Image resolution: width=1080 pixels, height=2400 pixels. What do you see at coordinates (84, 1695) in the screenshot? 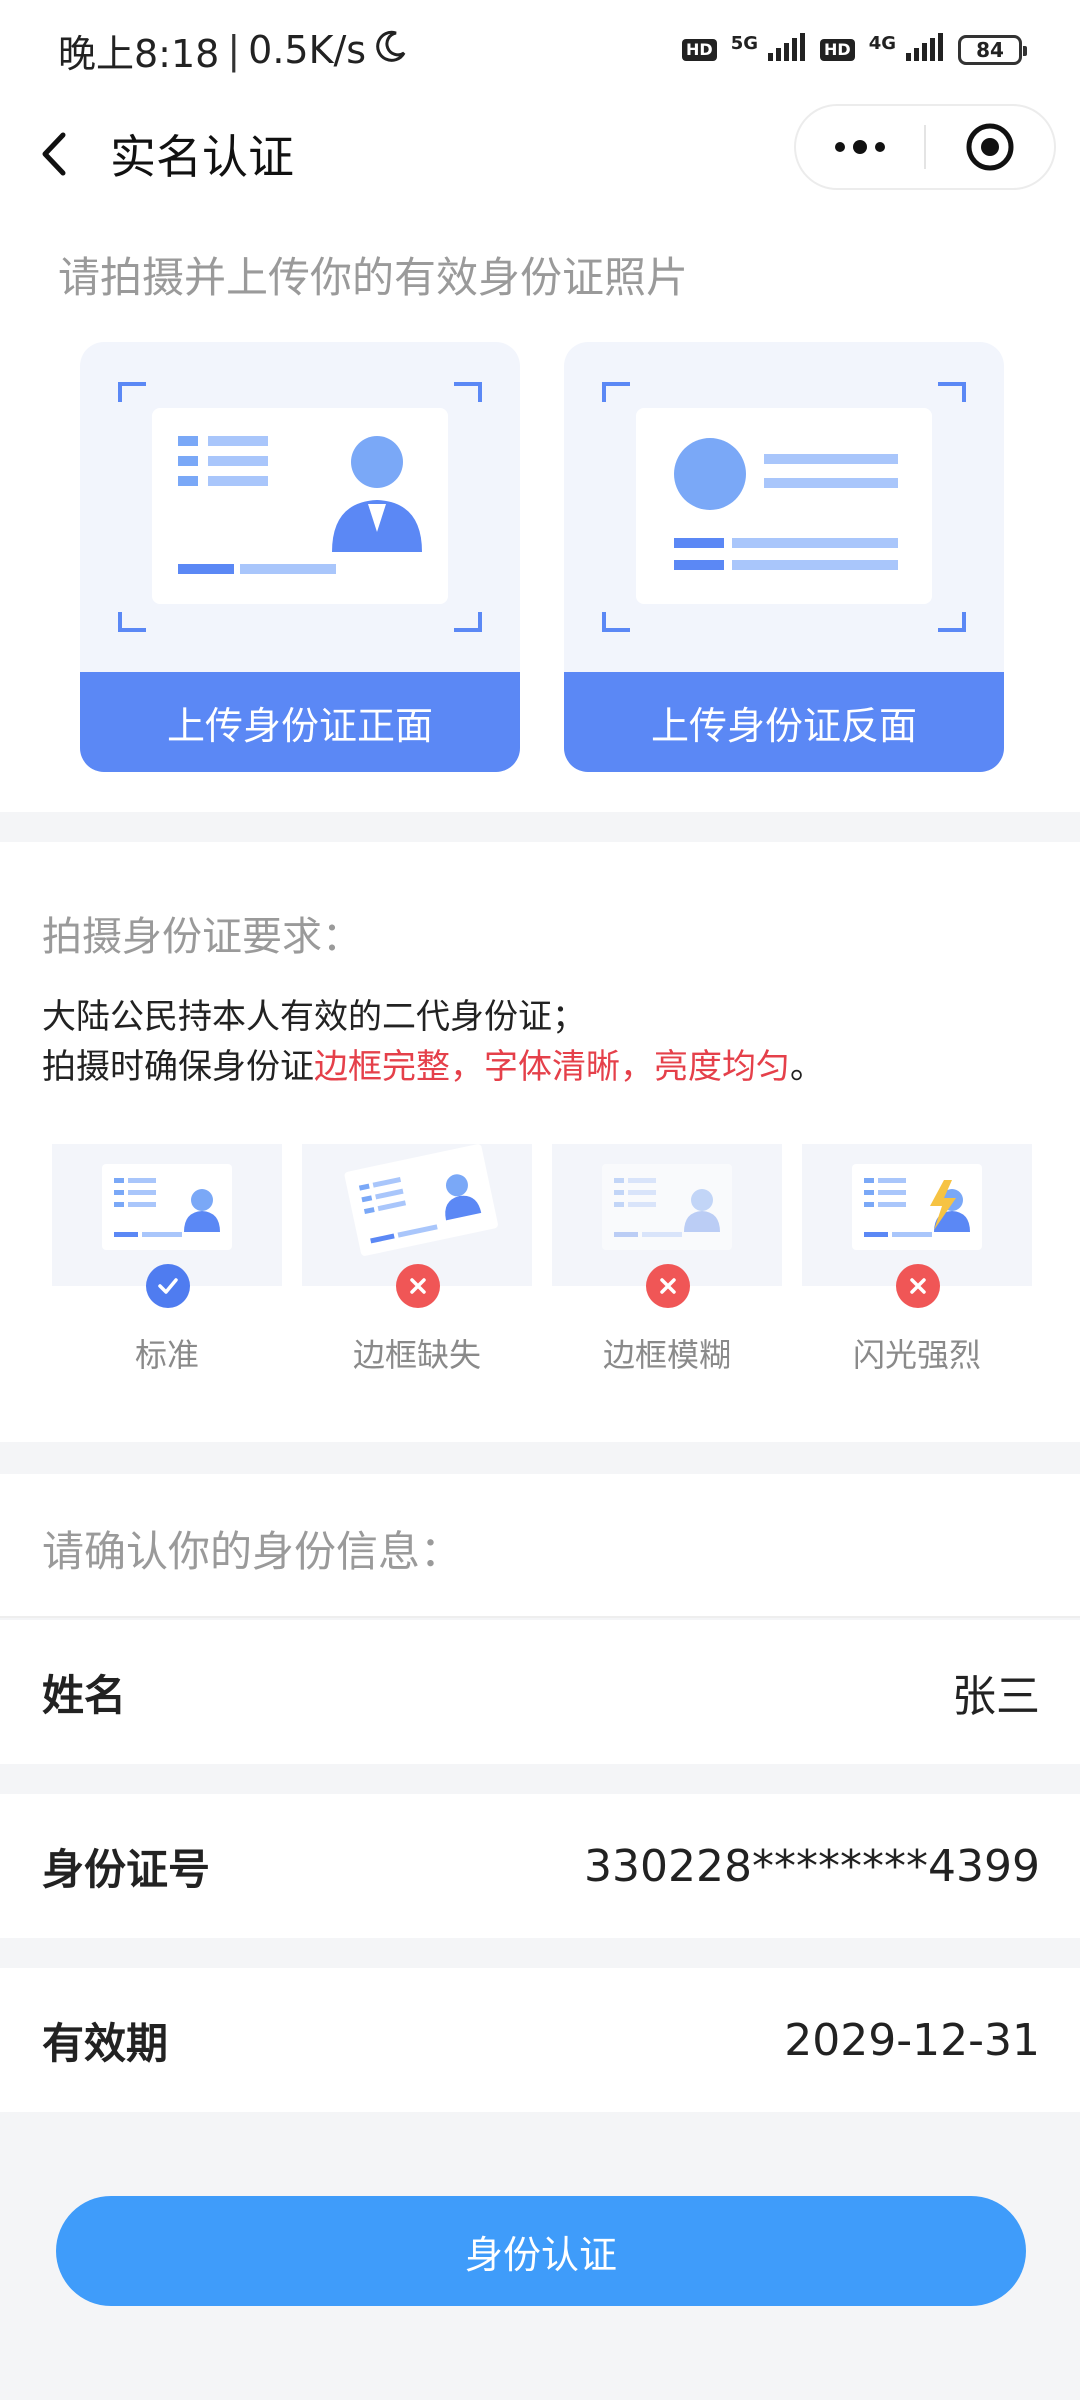
I see `name-label: 姓名` at bounding box center [84, 1695].